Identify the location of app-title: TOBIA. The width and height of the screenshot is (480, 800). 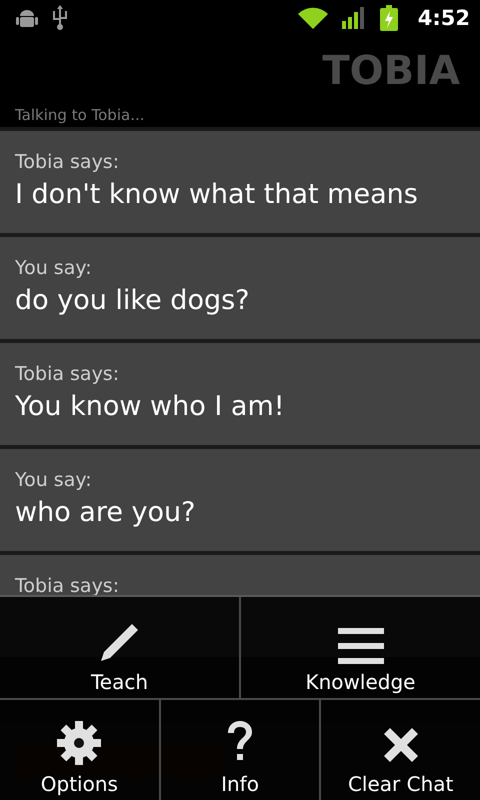
(391, 69).